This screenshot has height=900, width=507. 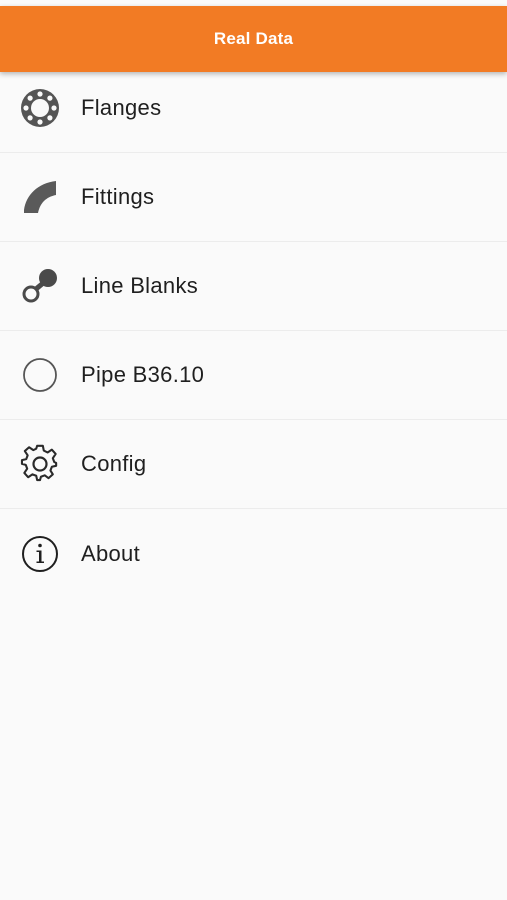 I want to click on menu-item-fittings: Fittings, so click(x=253, y=197).